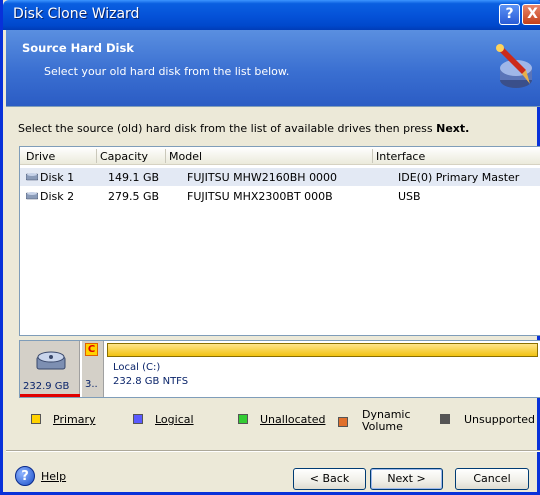 This screenshot has height=495, width=540. I want to click on back-button: < Back, so click(329, 479).